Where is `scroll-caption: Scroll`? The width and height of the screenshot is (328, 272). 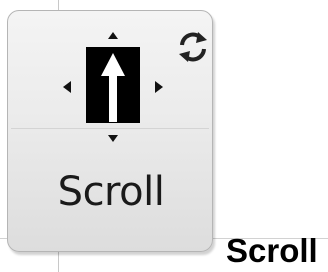 scroll-caption: Scroll is located at coordinates (272, 250).